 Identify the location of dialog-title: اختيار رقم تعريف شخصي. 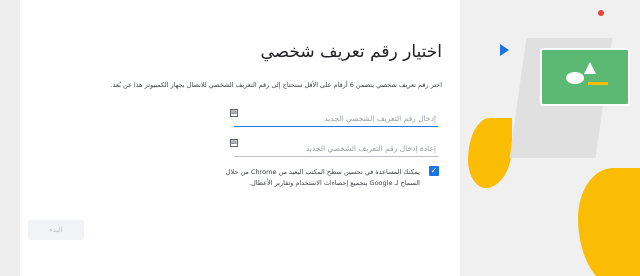
(351, 52).